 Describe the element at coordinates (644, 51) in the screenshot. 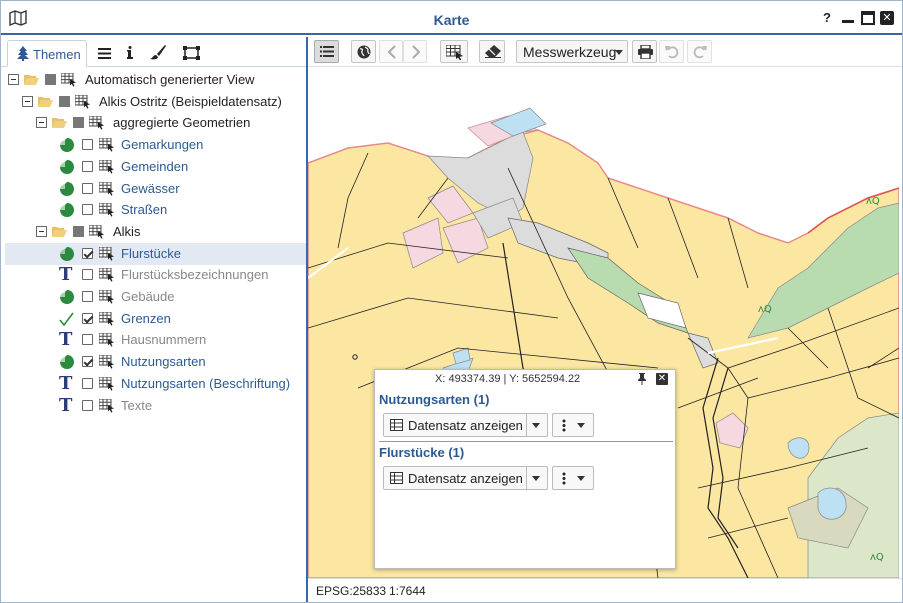

I see `print-button` at that location.